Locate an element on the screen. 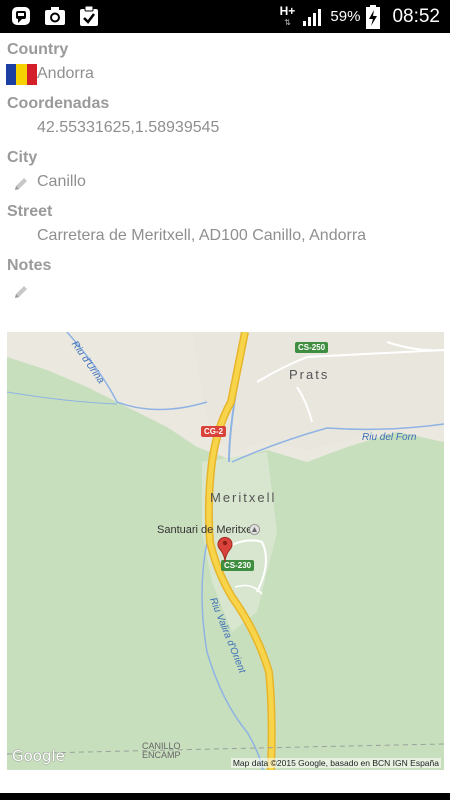 Image resolution: width=450 pixels, height=800 pixels. camera-icon is located at coordinates (55, 16).